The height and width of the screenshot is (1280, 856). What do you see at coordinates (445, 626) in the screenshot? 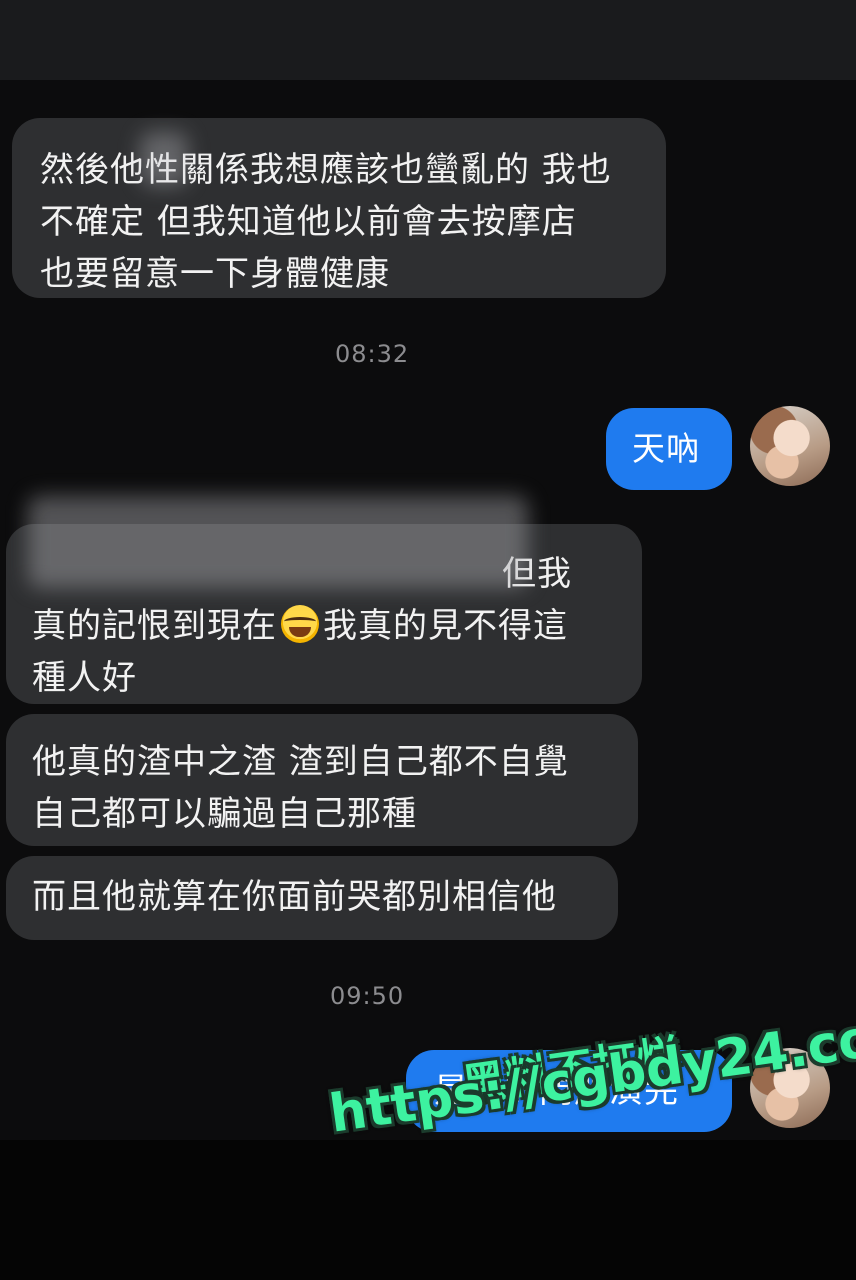
I see `message-segment: 我真的見不得這` at bounding box center [445, 626].